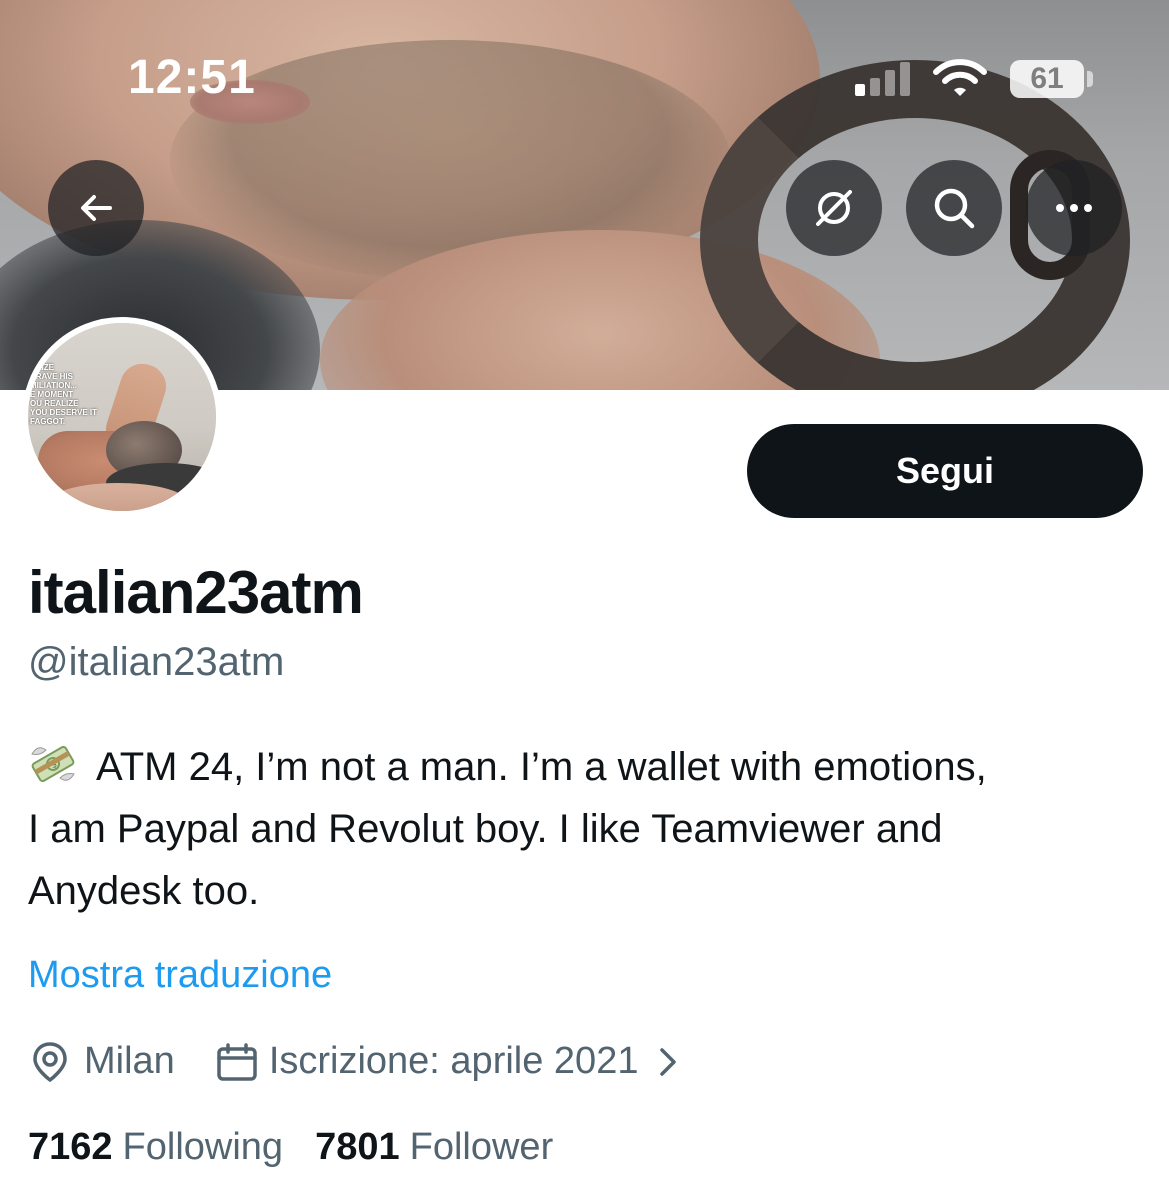 The width and height of the screenshot is (1169, 1198). What do you see at coordinates (481, 1147) in the screenshot?
I see `followers-label: Follower` at bounding box center [481, 1147].